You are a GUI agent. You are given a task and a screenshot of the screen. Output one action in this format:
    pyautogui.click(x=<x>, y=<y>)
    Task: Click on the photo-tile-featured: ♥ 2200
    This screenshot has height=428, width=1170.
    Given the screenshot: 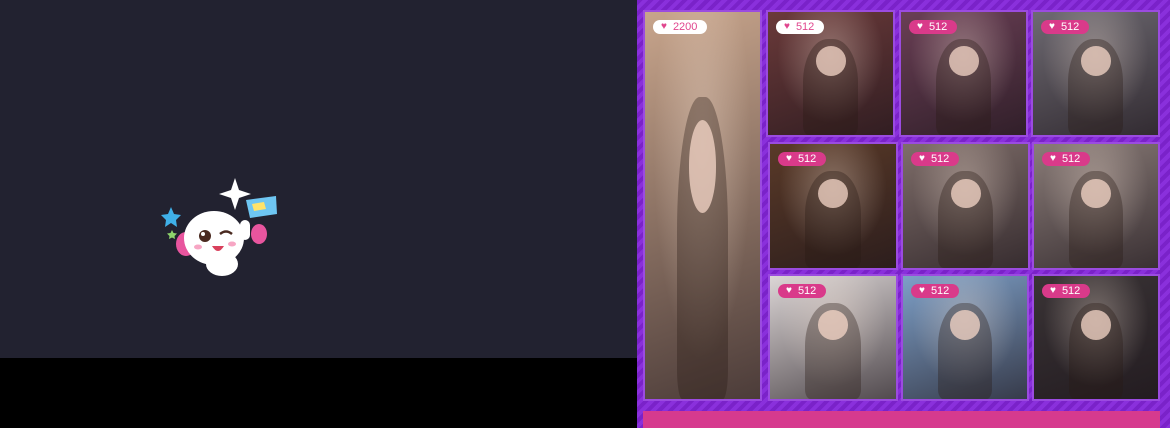 What is the action you would take?
    pyautogui.click(x=702, y=205)
    